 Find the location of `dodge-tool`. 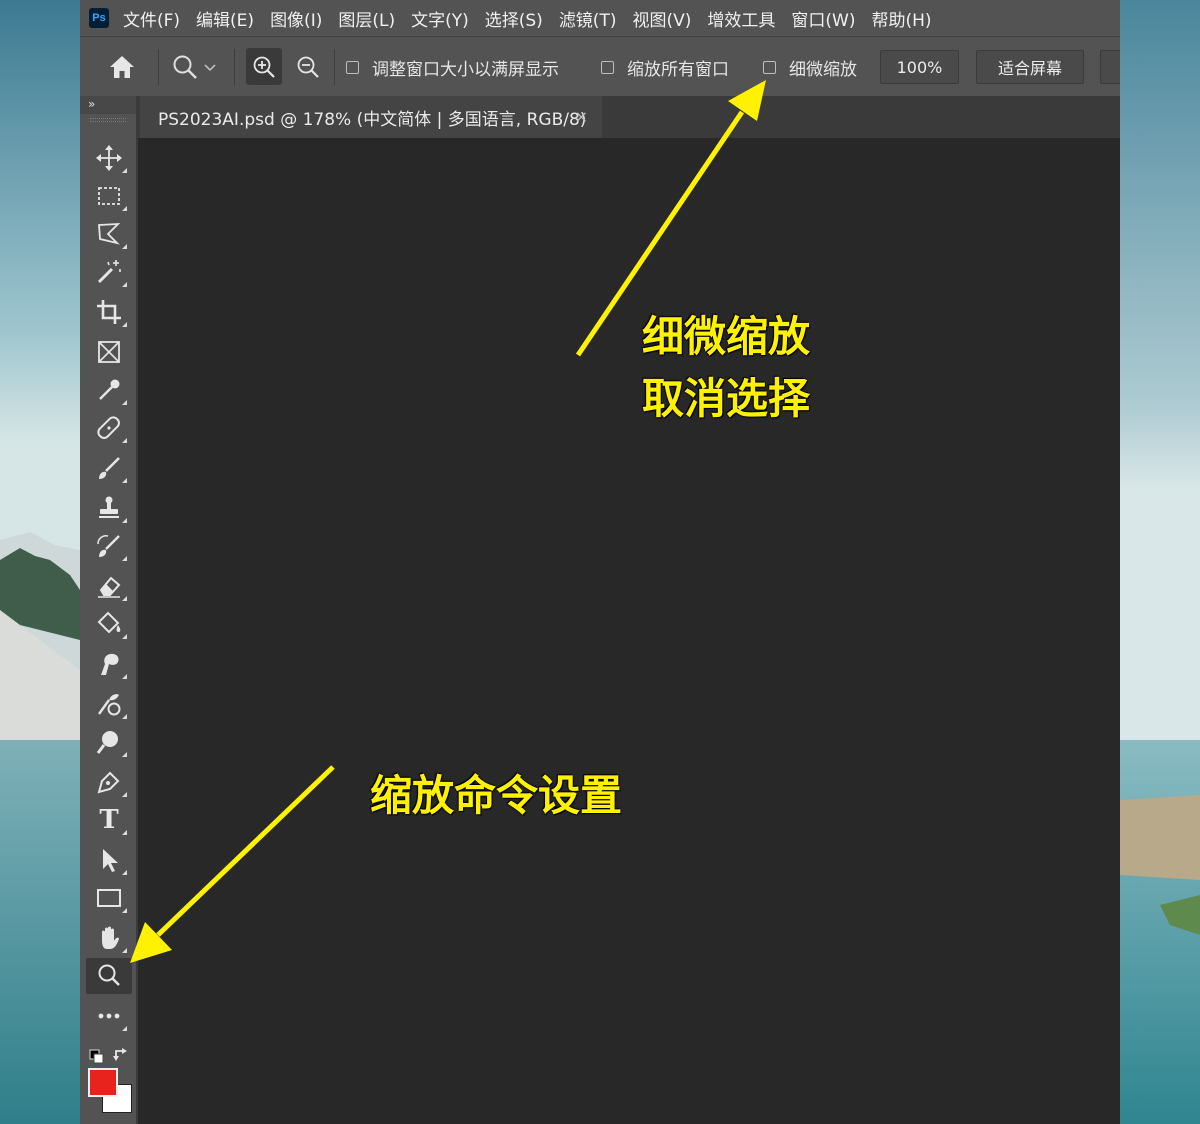

dodge-tool is located at coordinates (109, 704).